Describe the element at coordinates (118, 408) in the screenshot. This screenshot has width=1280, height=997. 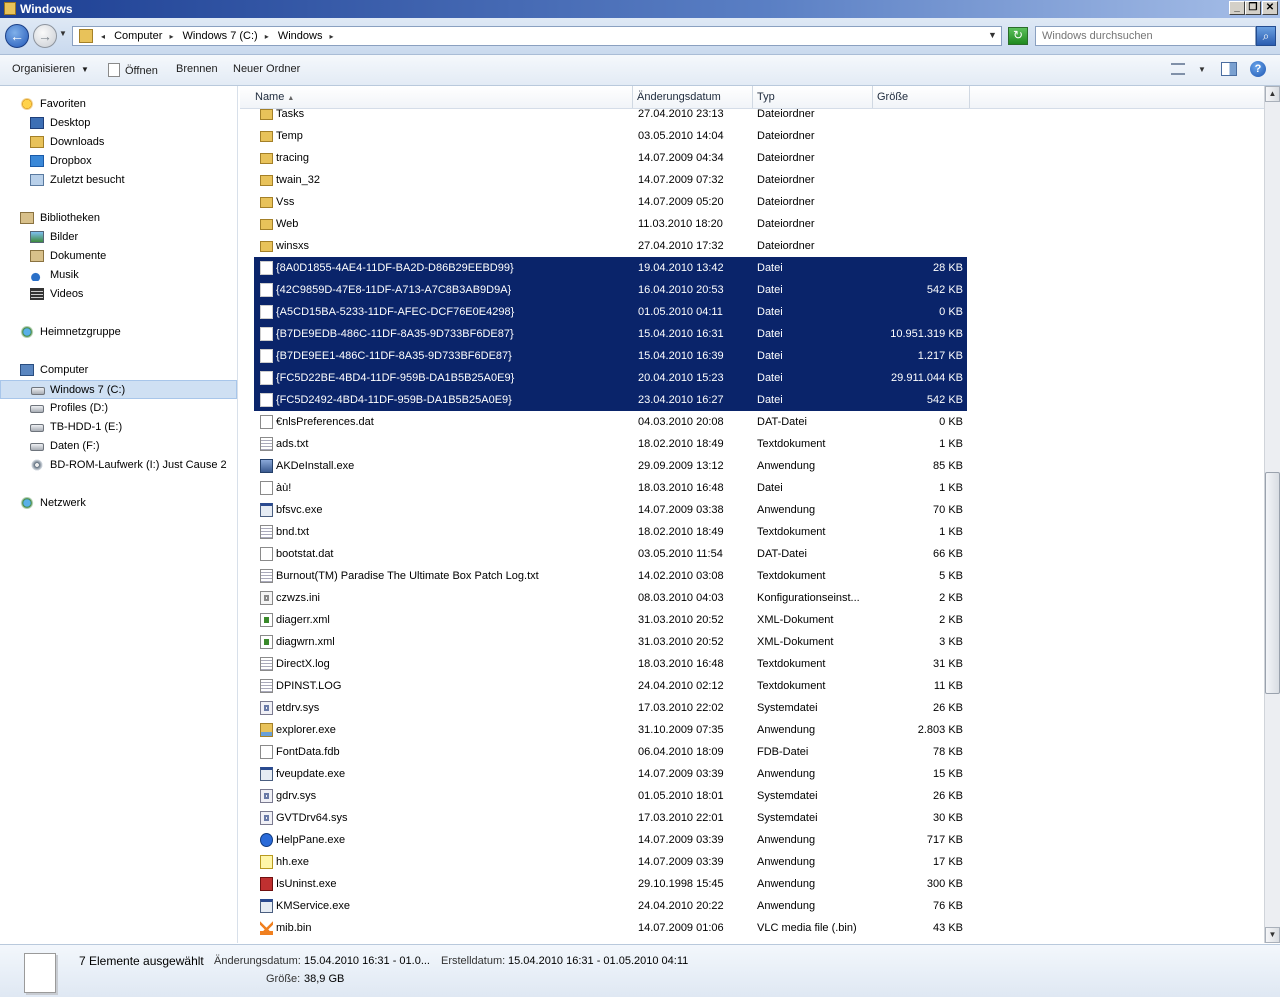
I see `nav-drive-d: Profiles (D:)` at that location.